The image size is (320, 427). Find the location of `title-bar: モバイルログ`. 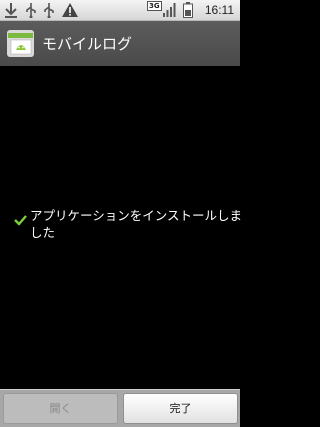

title-bar: モバイルログ is located at coordinates (120, 43).